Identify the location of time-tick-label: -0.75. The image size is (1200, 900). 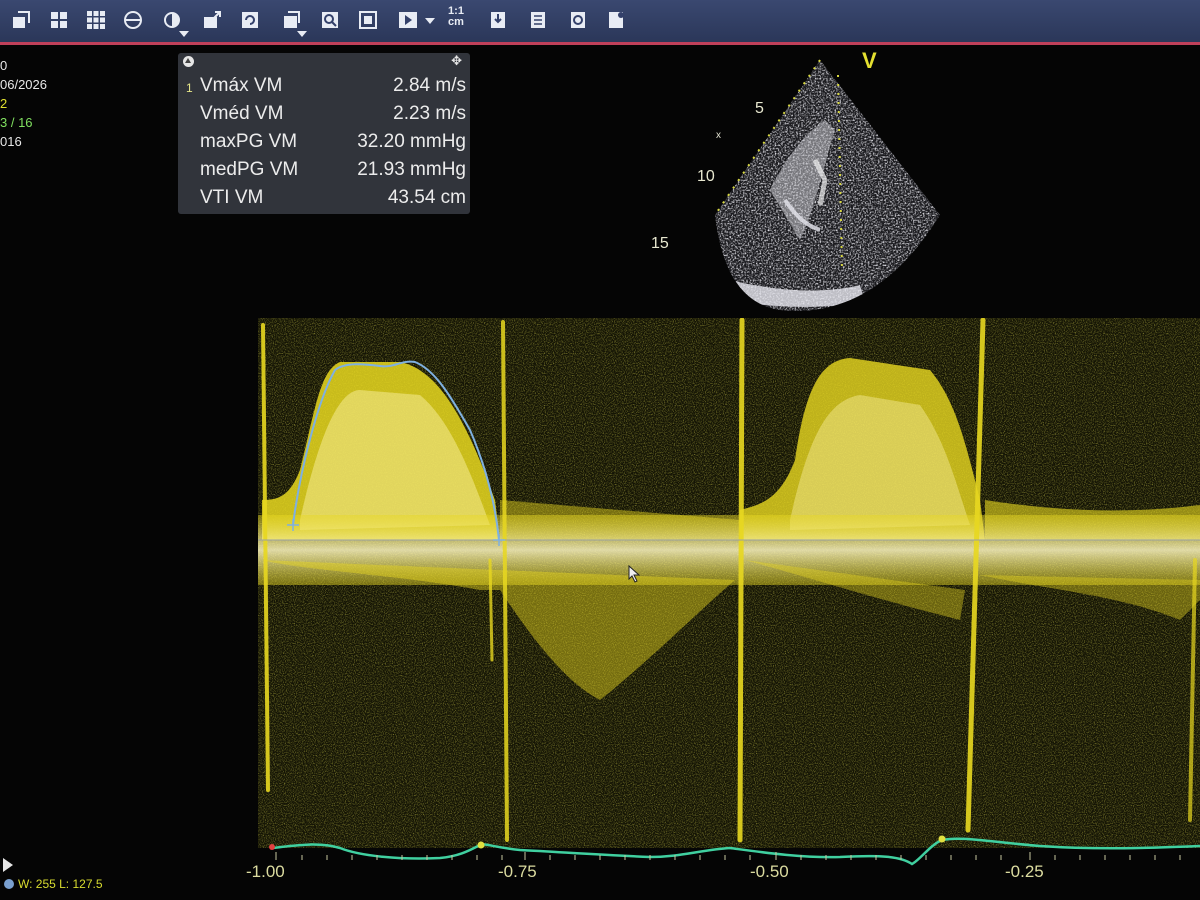
(517, 871).